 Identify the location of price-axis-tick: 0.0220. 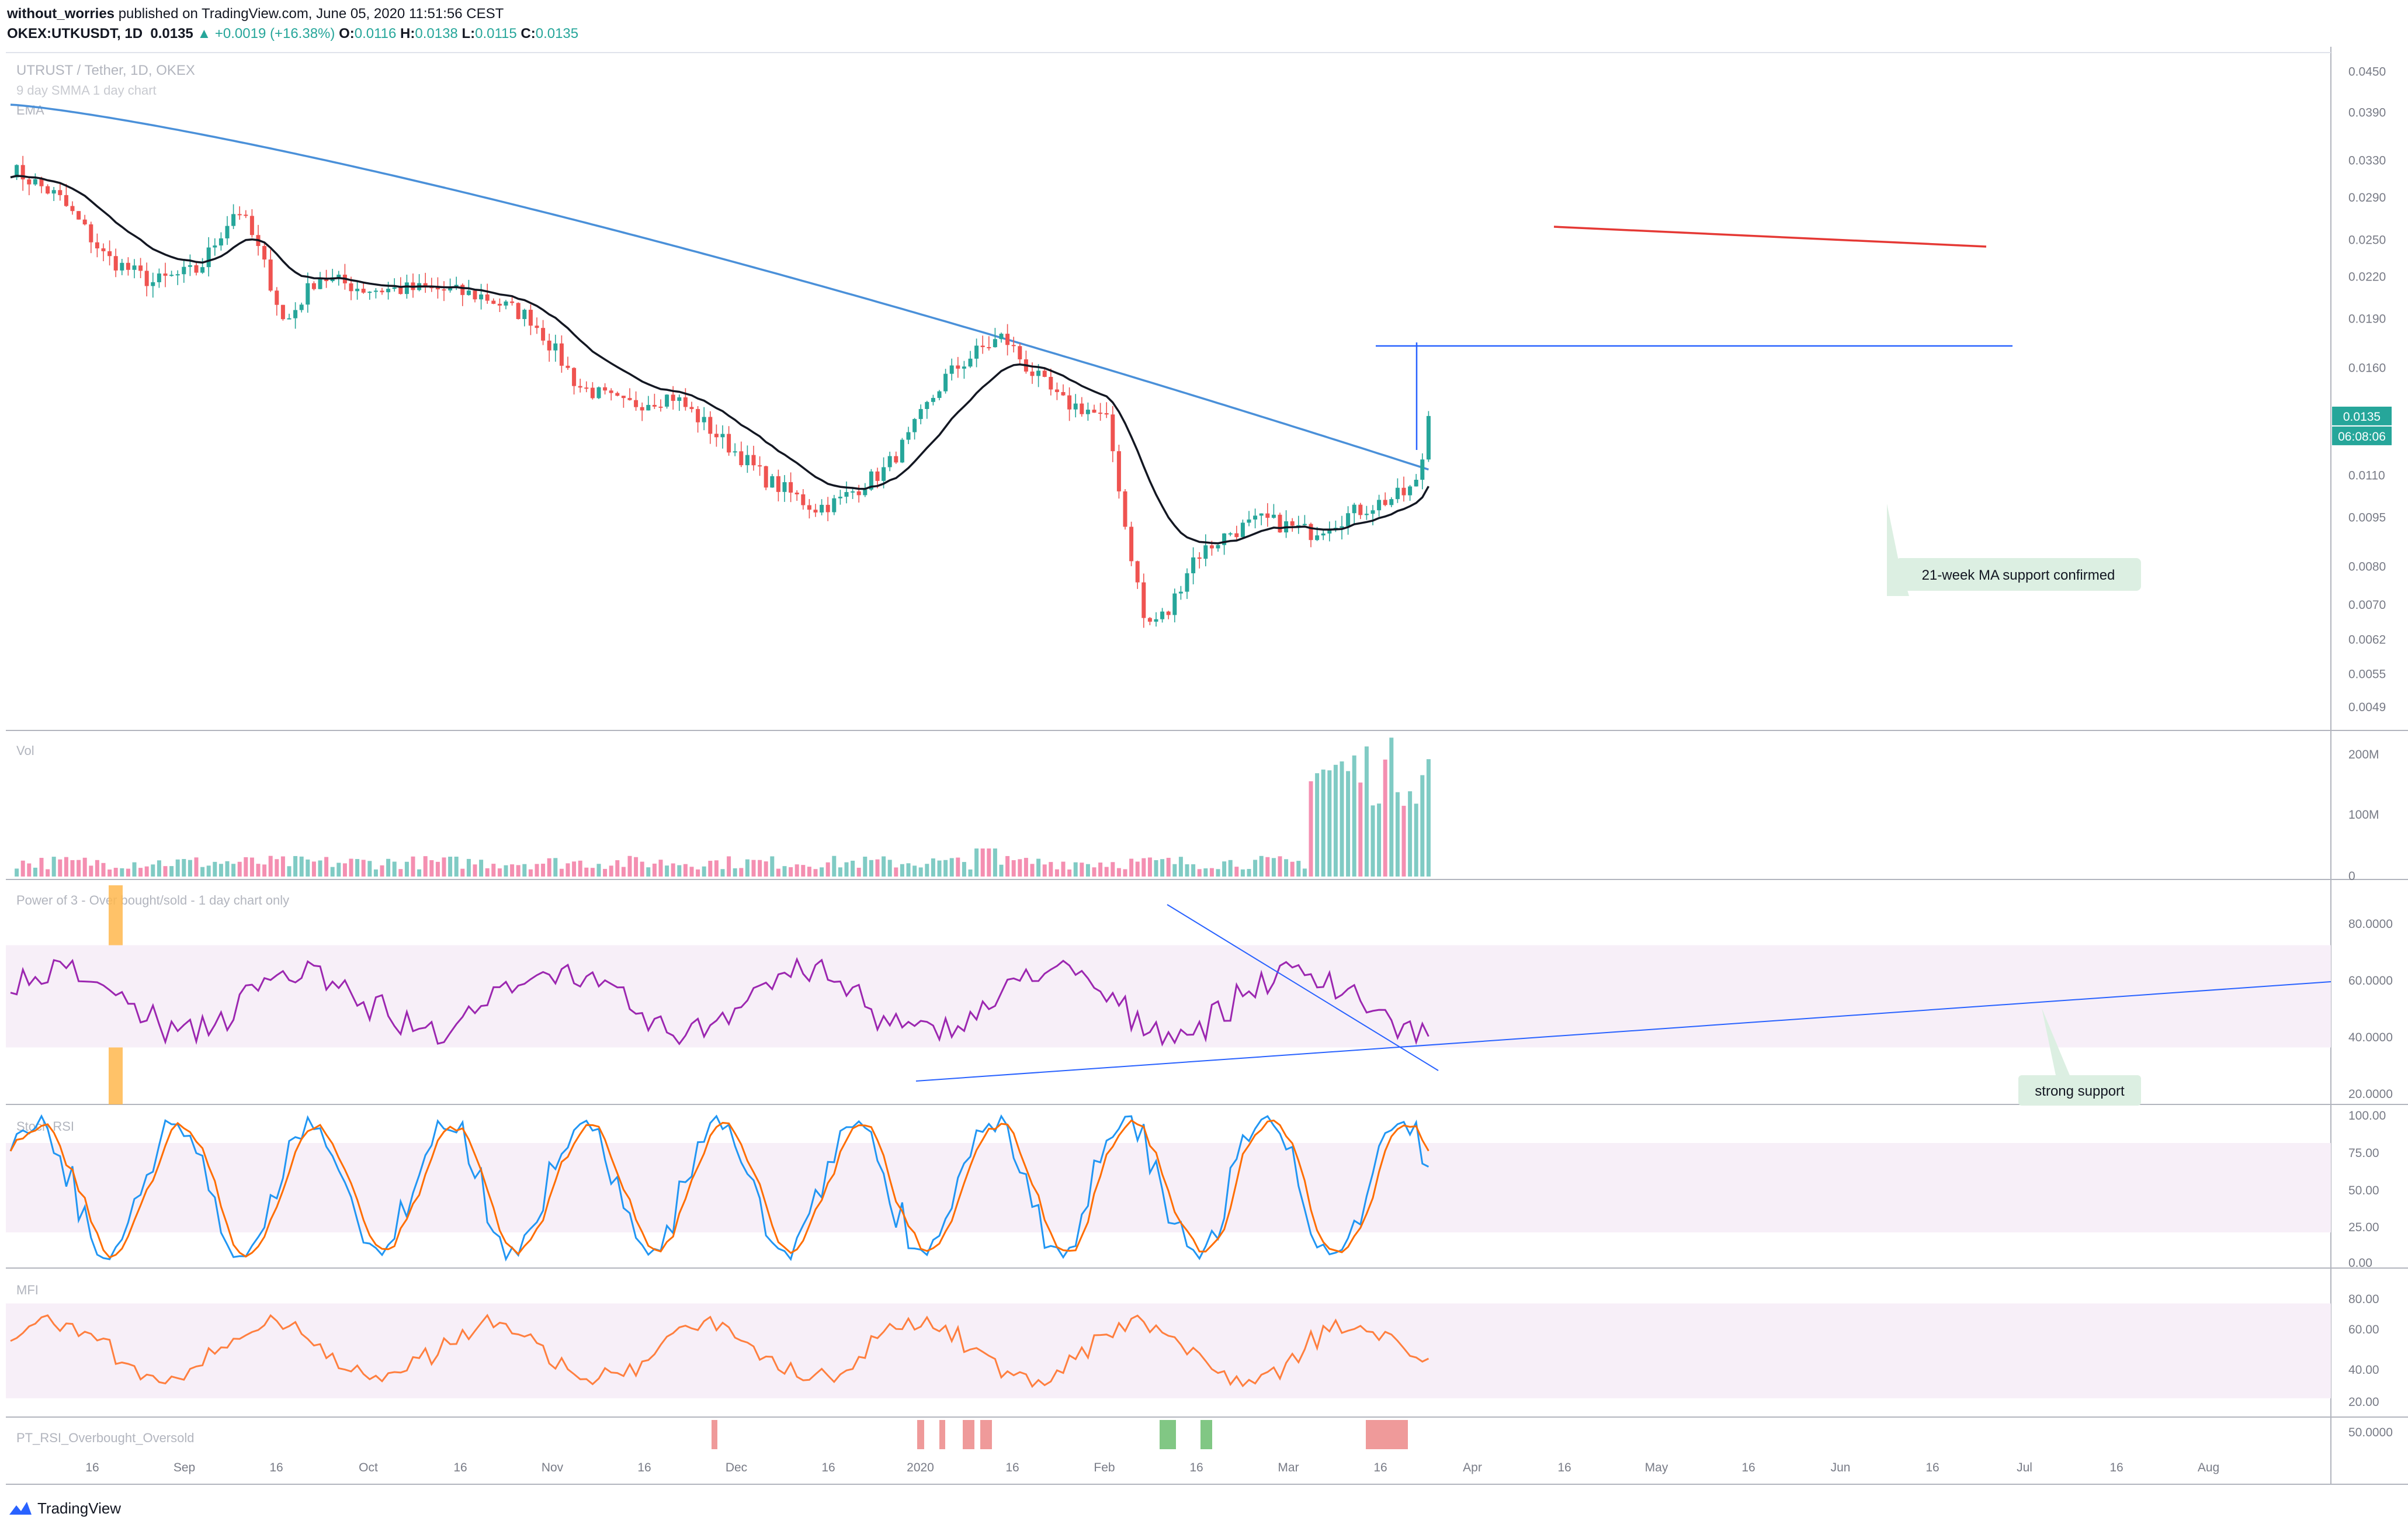
(2367, 276).